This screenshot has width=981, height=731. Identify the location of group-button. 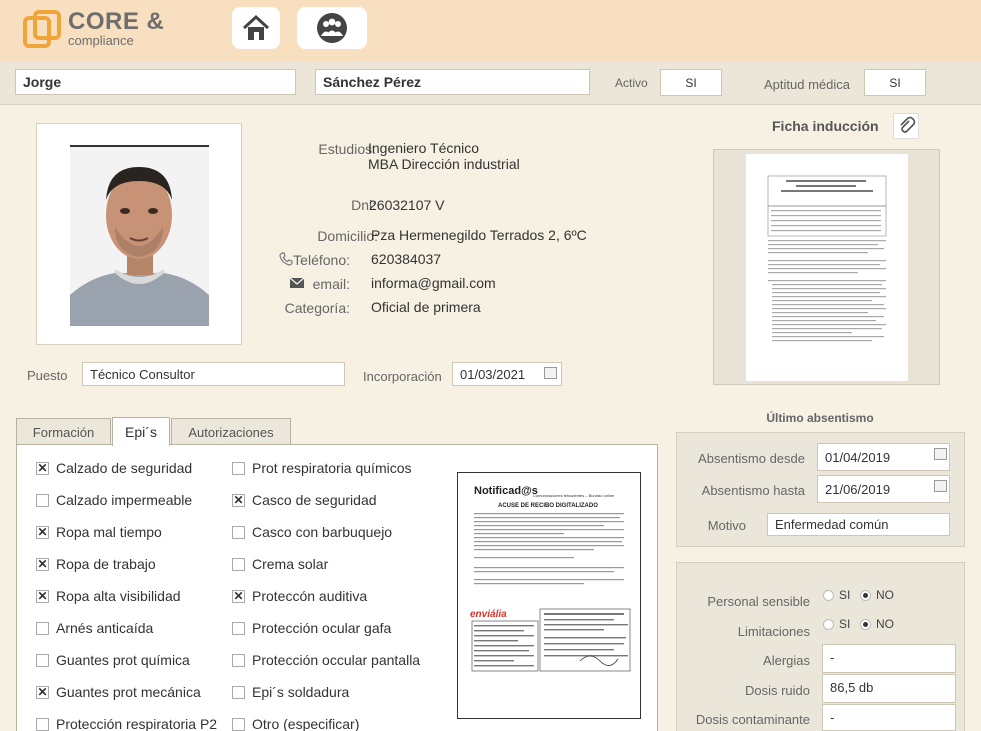
(332, 28).